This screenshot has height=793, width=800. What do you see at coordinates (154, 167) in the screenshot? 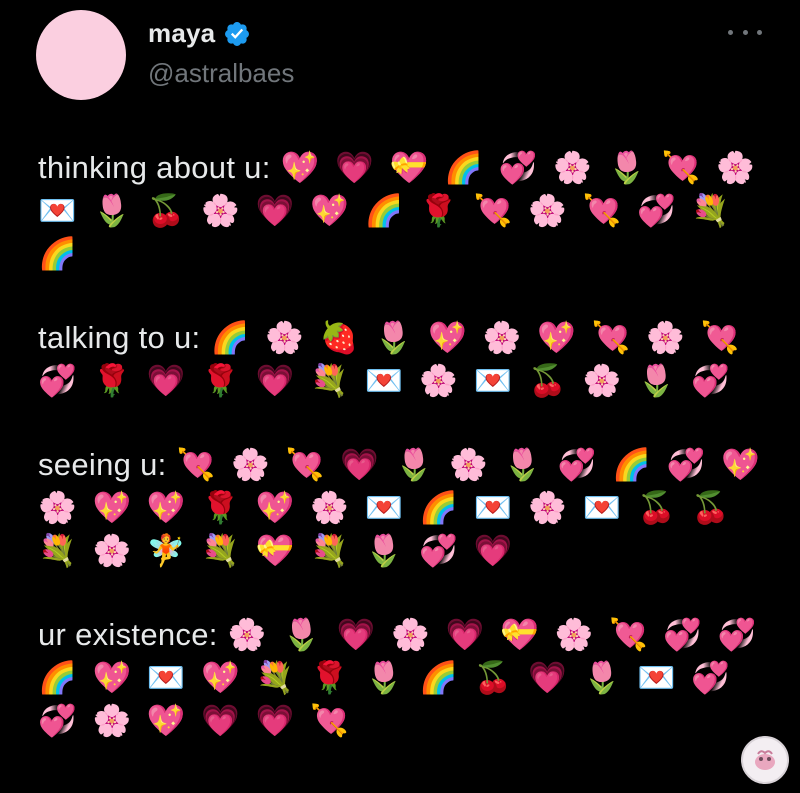
I see `stanza-label: thinking about u:` at bounding box center [154, 167].